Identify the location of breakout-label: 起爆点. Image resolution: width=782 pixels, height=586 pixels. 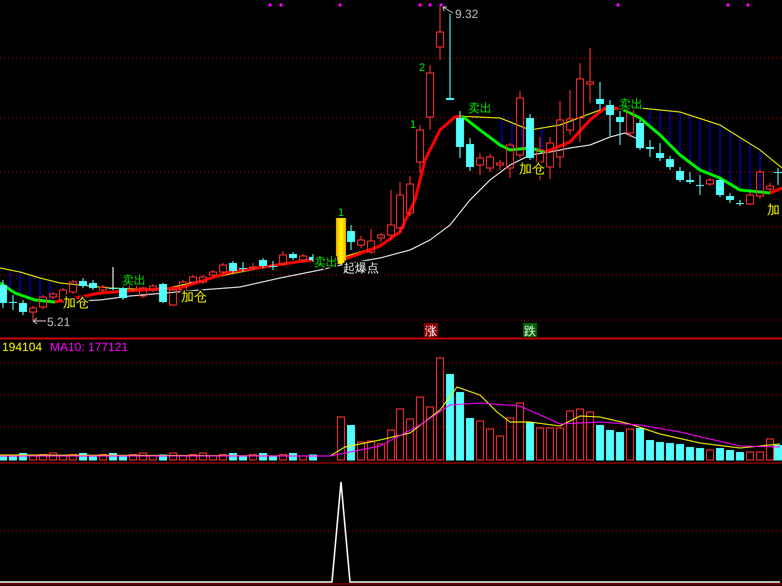
(361, 268).